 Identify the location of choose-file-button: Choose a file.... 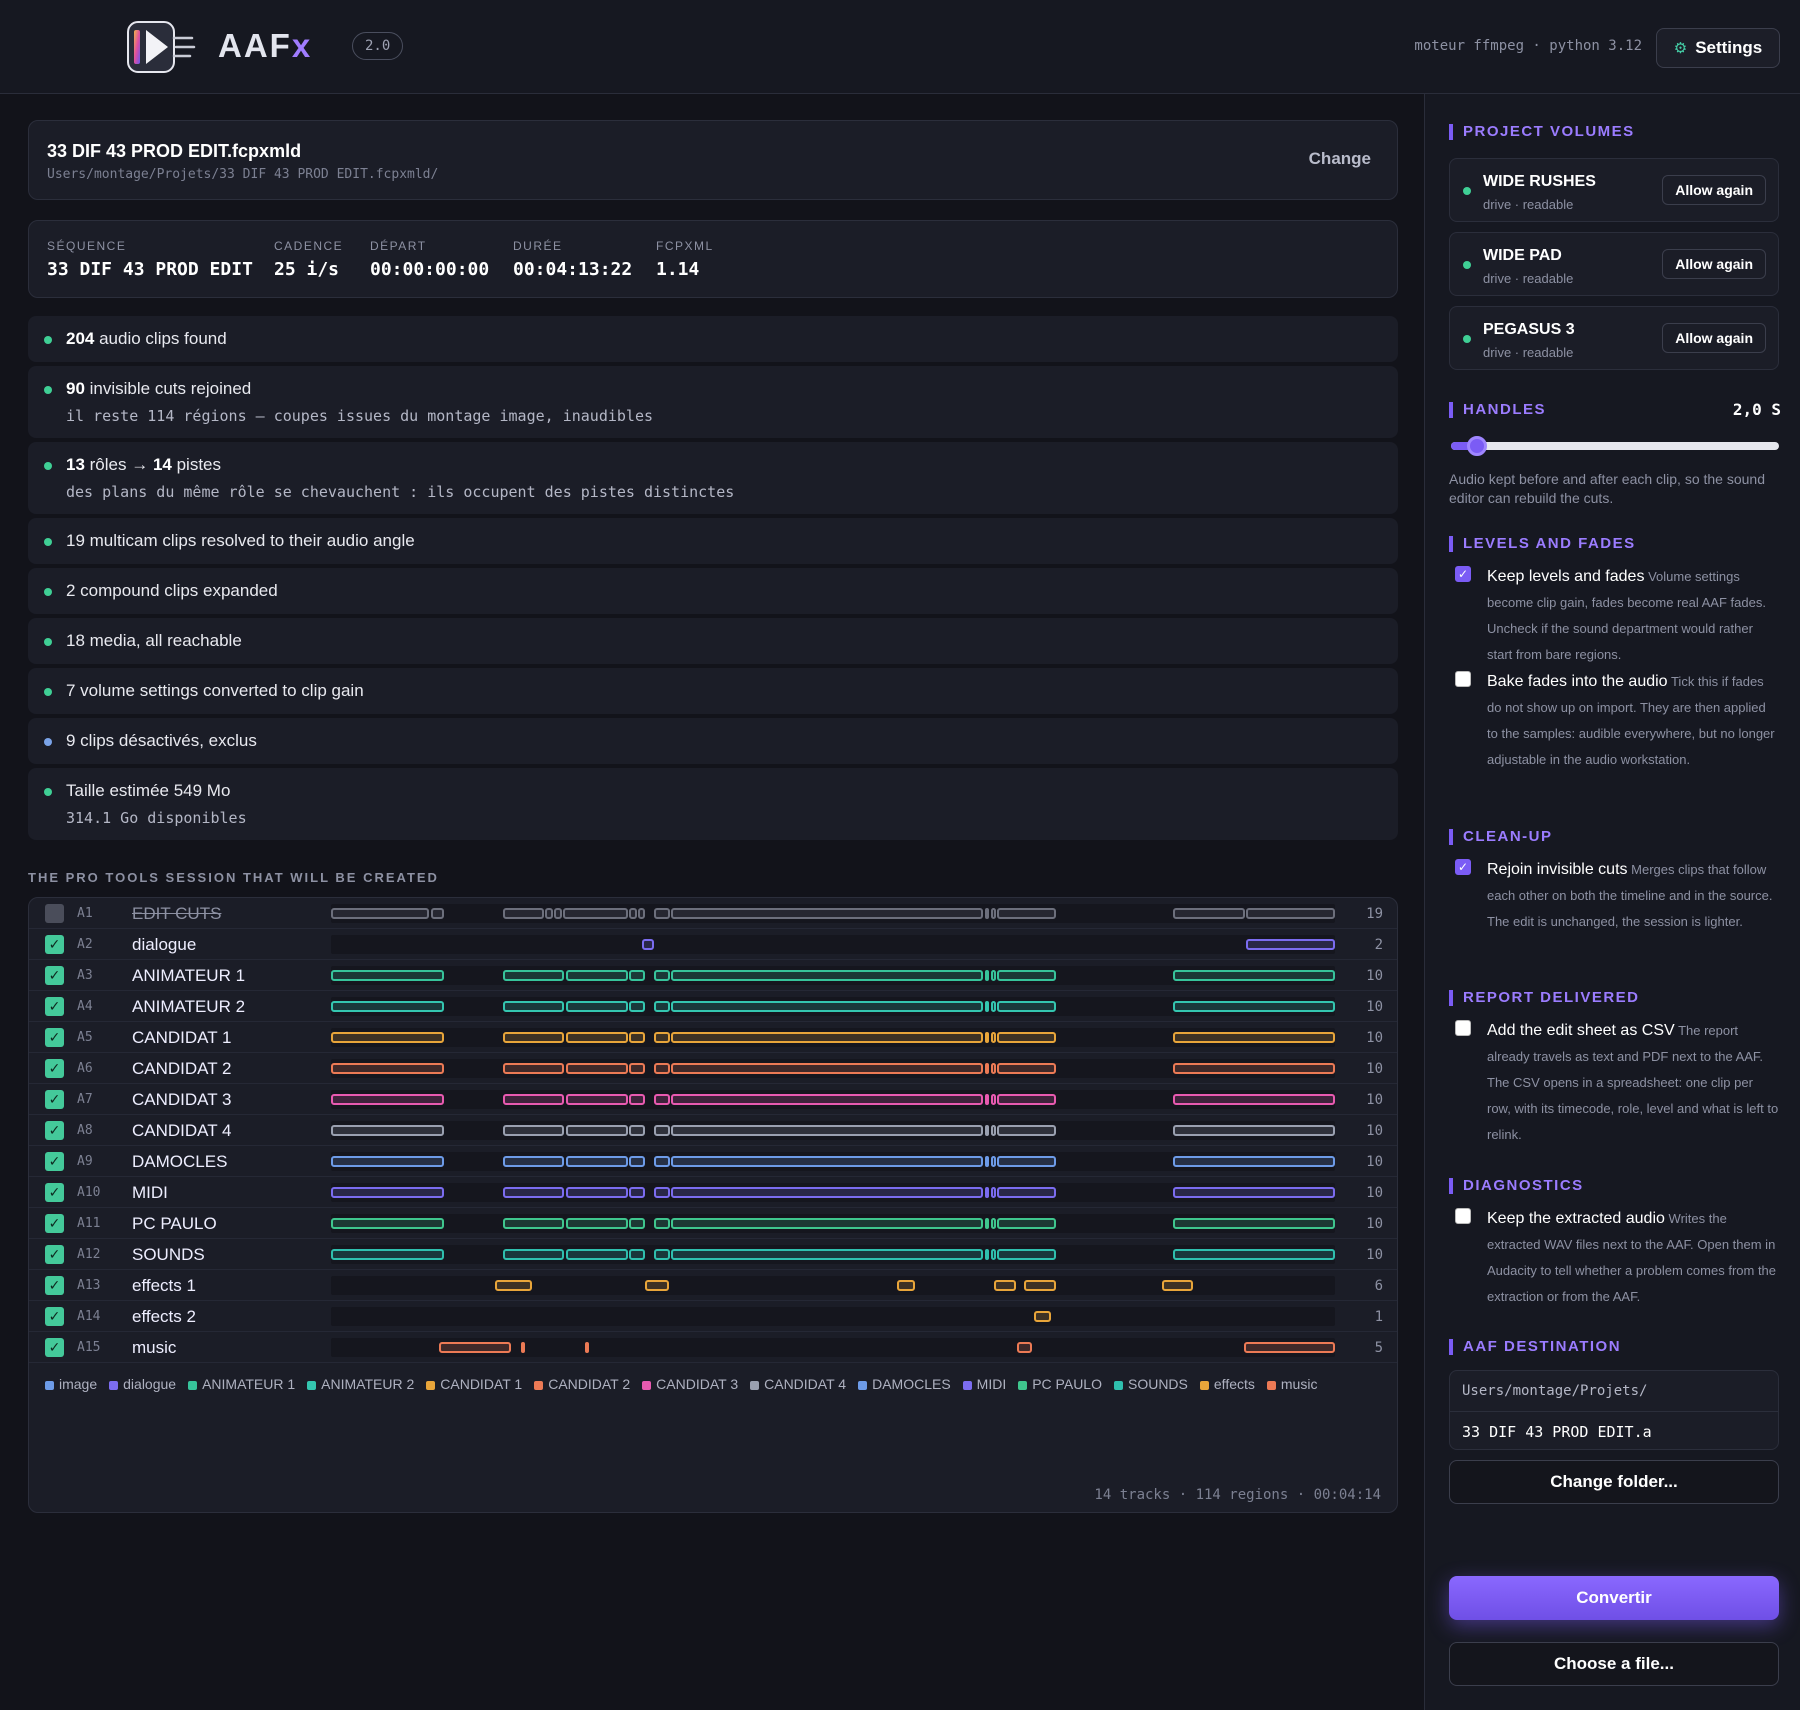
(1614, 1664).